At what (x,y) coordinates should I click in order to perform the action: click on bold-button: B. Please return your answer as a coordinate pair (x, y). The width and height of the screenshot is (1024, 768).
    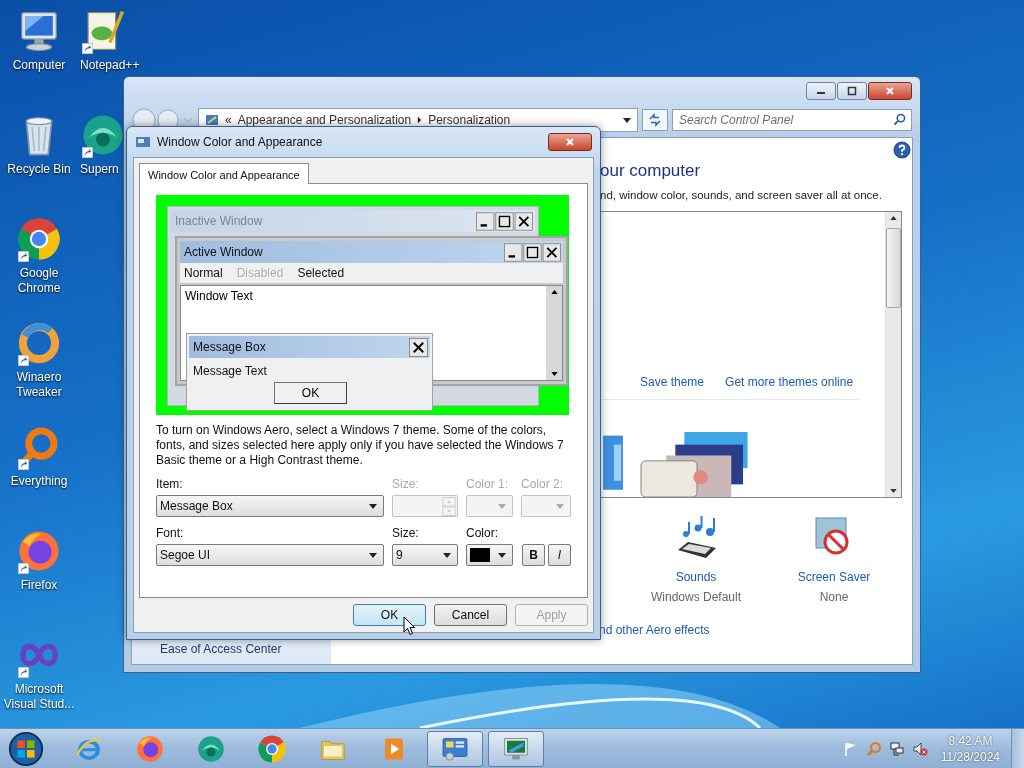
    Looking at the image, I should click on (533, 555).